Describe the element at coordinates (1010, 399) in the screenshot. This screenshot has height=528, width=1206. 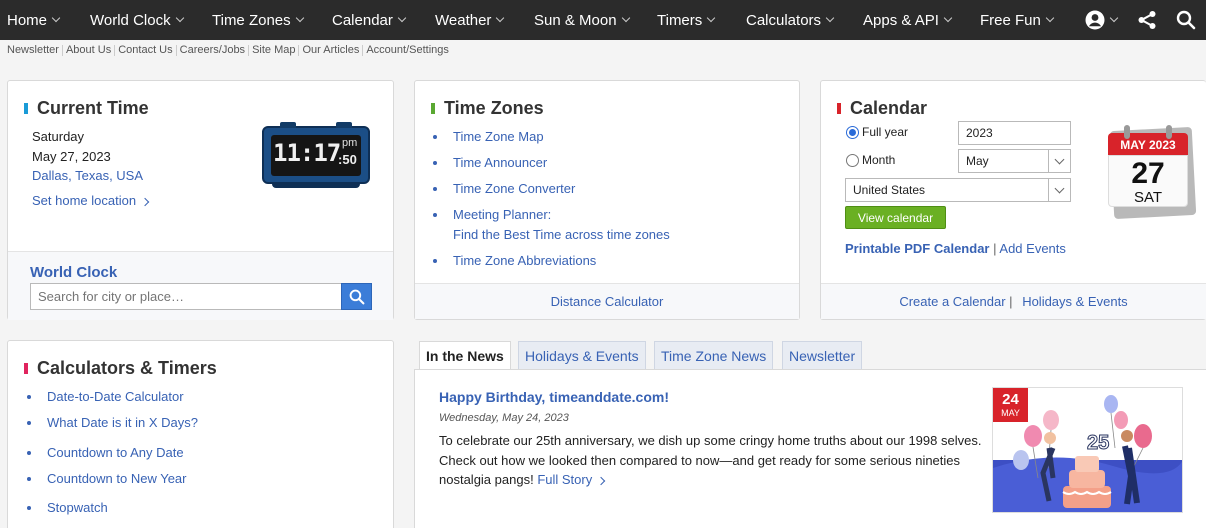
I see `news-image-day: 24` at that location.